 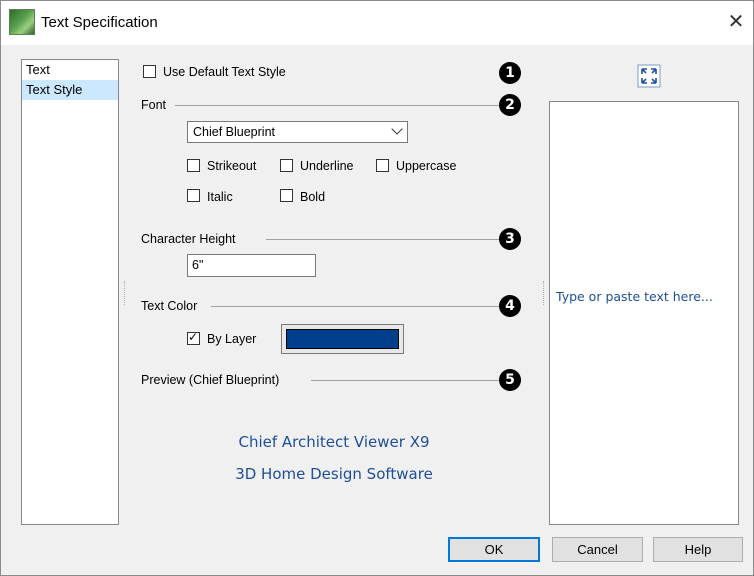 I want to click on strikeout-checkbox, so click(x=193, y=165).